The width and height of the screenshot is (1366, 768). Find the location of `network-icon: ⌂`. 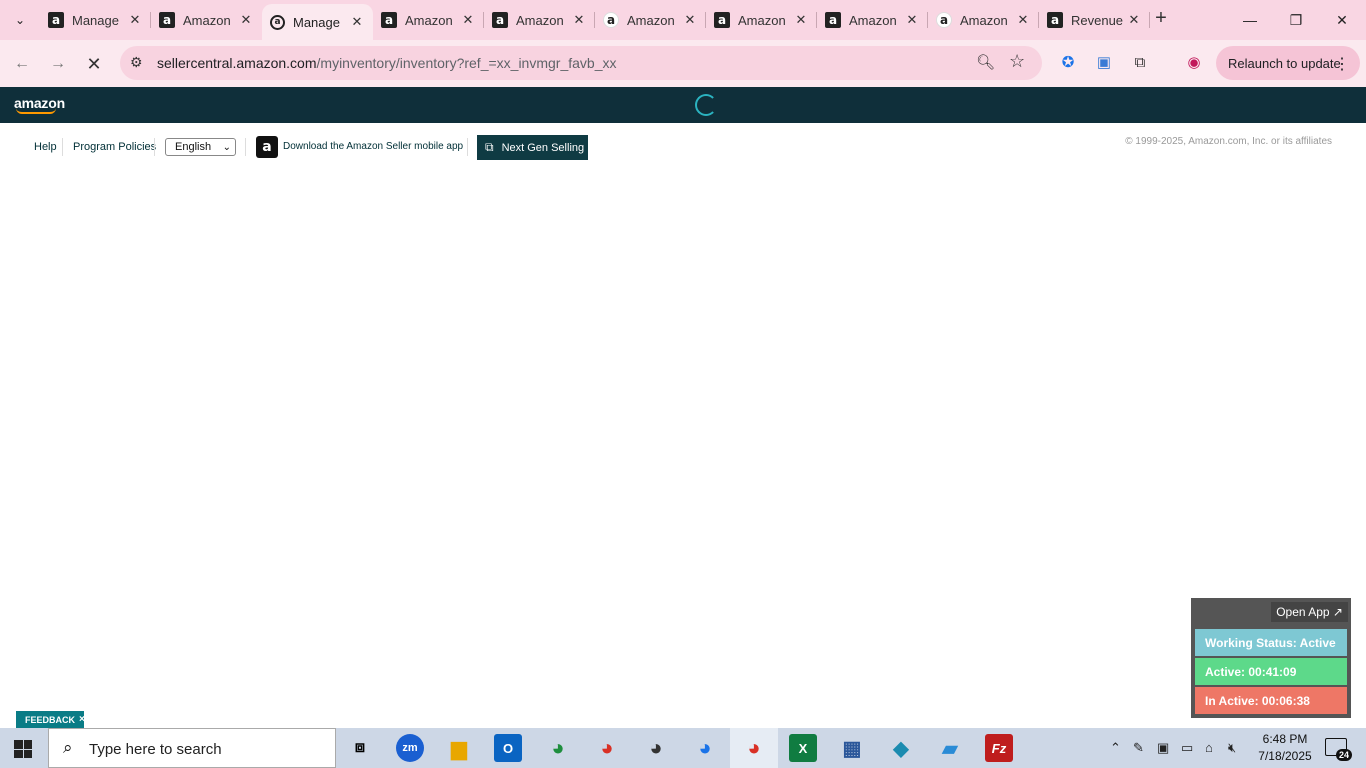

network-icon: ⌂ is located at coordinates (1209, 747).